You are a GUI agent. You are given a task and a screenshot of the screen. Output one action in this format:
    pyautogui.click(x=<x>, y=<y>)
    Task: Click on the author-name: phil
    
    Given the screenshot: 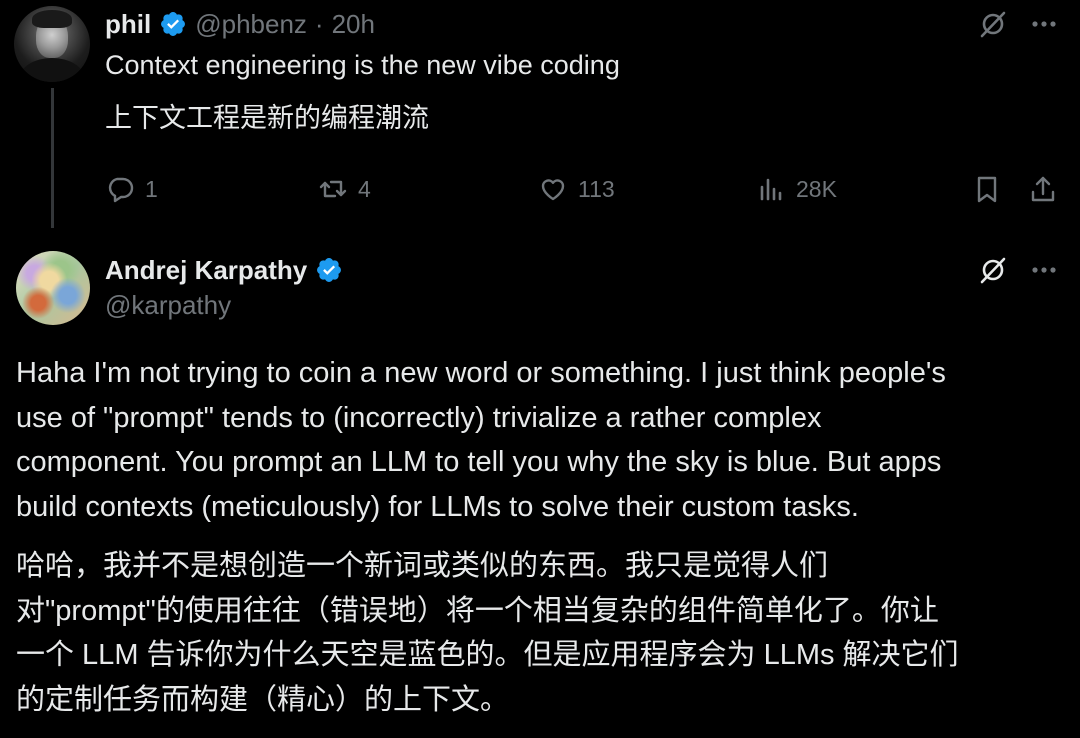 What is the action you would take?
    pyautogui.click(x=128, y=24)
    